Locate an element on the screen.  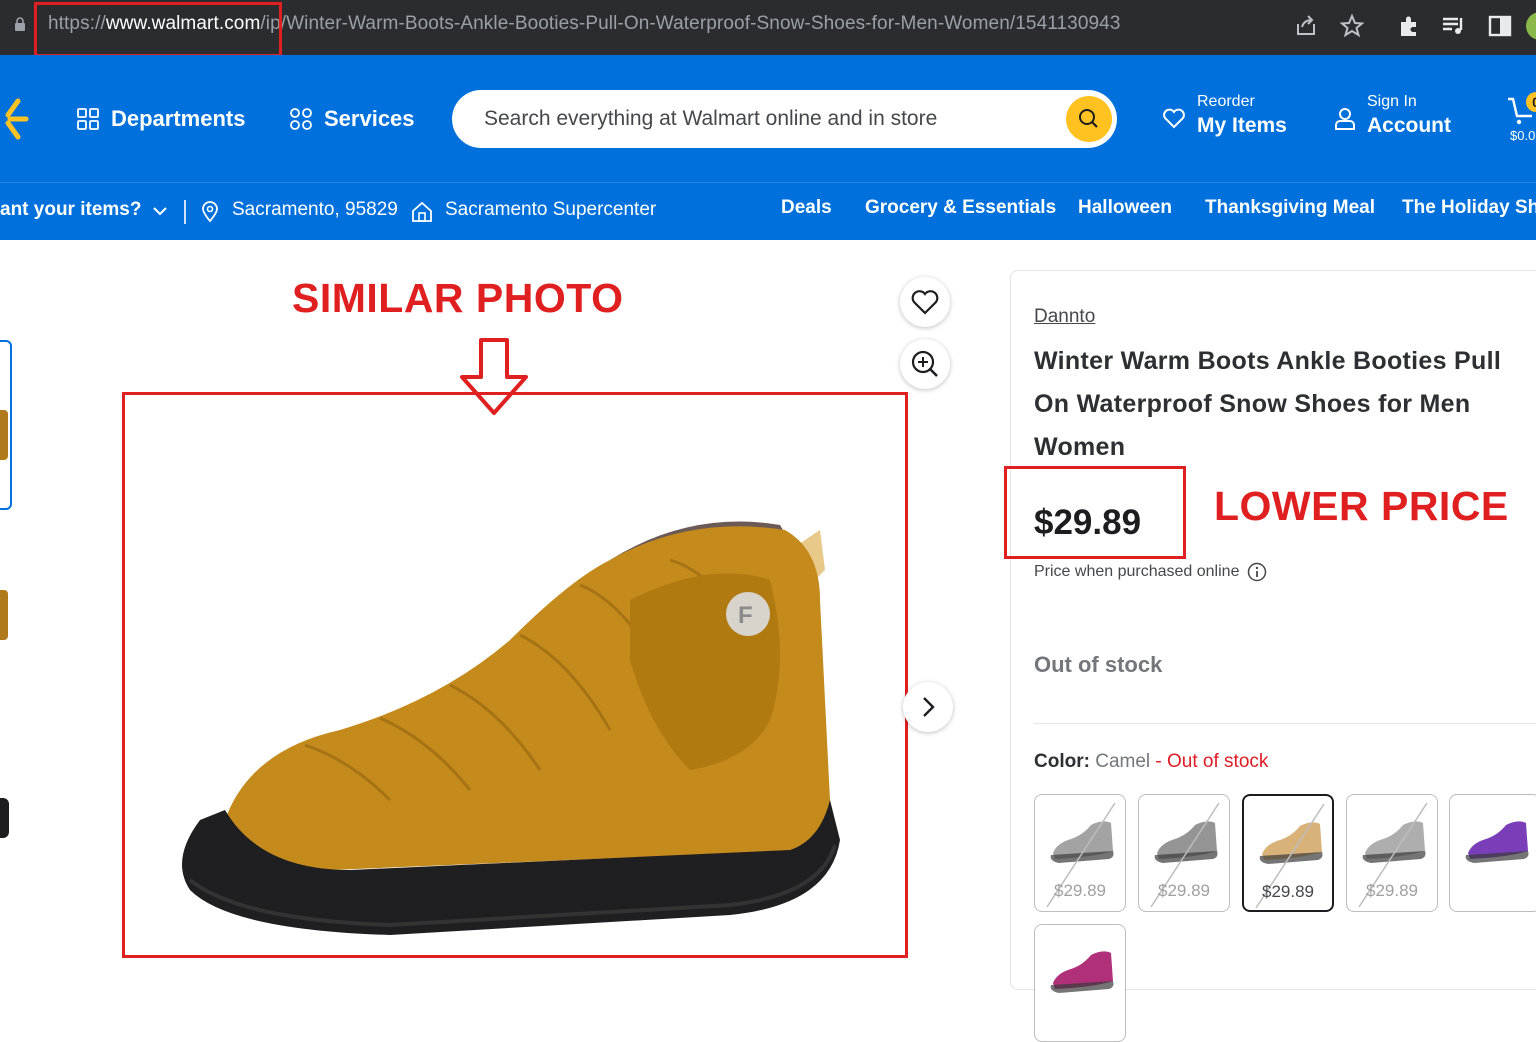
color-selection-label: Color: Camel - Out of stock is located at coordinates (1151, 762).